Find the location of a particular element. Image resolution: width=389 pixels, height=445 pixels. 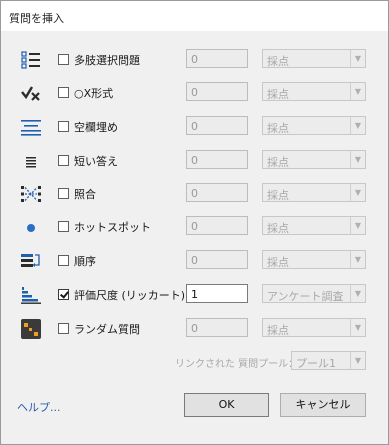

fill-blank-checkbox is located at coordinates (63, 126).